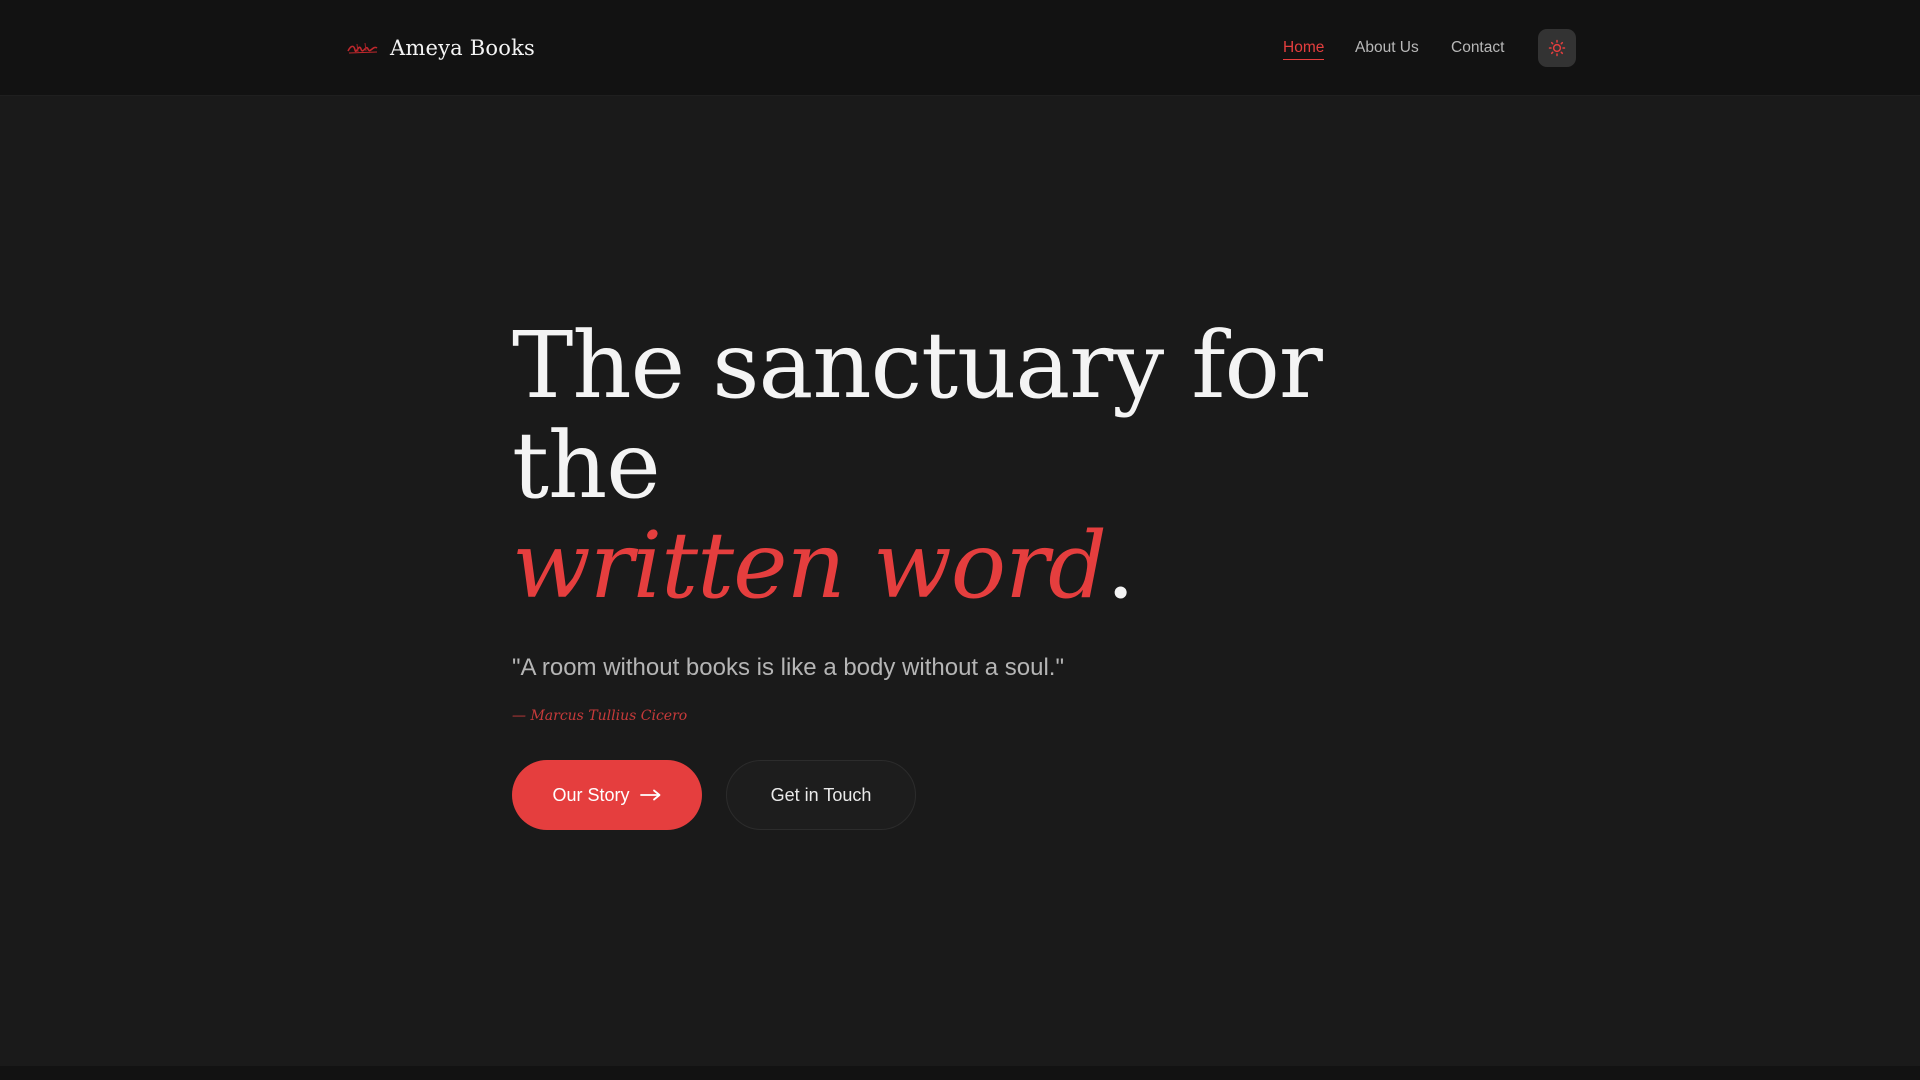  What do you see at coordinates (809, 565) in the screenshot?
I see `headline-accent: written word` at bounding box center [809, 565].